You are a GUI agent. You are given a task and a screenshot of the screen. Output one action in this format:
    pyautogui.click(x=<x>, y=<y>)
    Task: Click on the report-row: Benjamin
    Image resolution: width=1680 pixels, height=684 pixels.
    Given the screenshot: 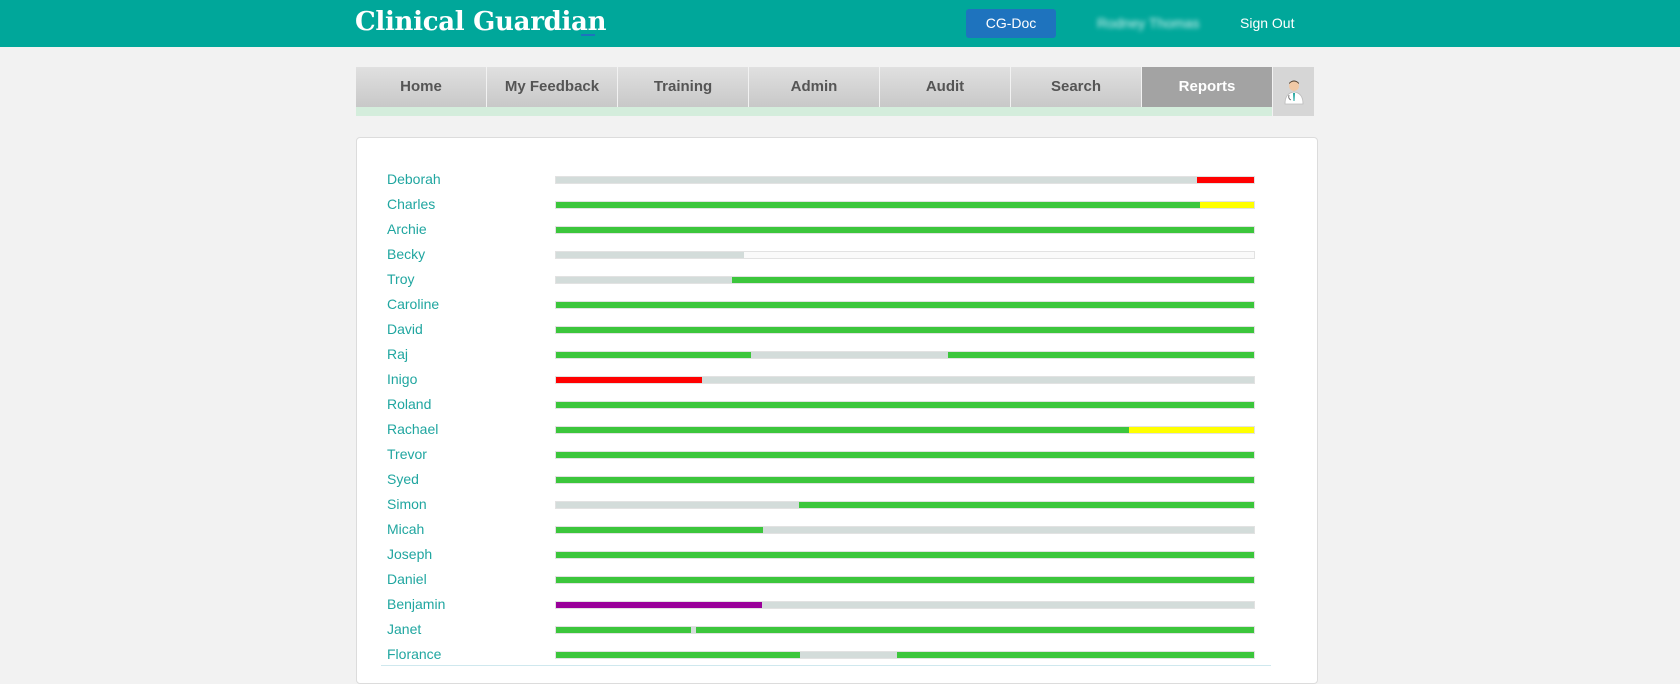 What is the action you would take?
    pyautogui.click(x=837, y=608)
    